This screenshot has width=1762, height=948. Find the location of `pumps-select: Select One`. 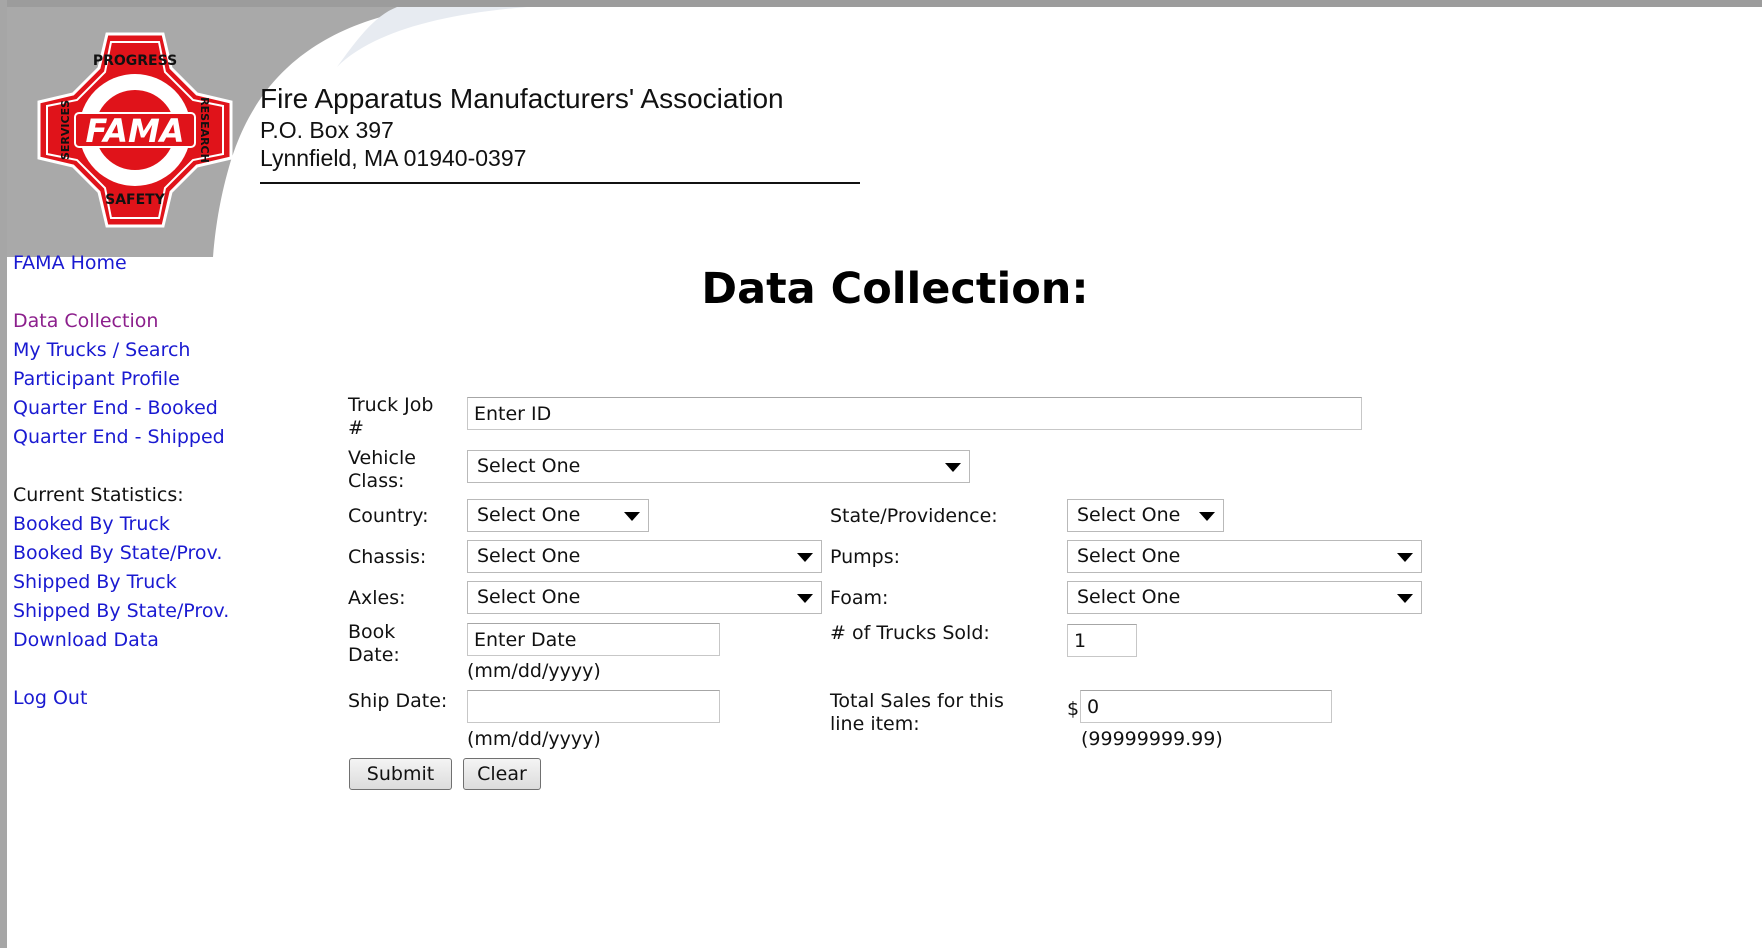

pumps-select: Select One is located at coordinates (1244, 556).